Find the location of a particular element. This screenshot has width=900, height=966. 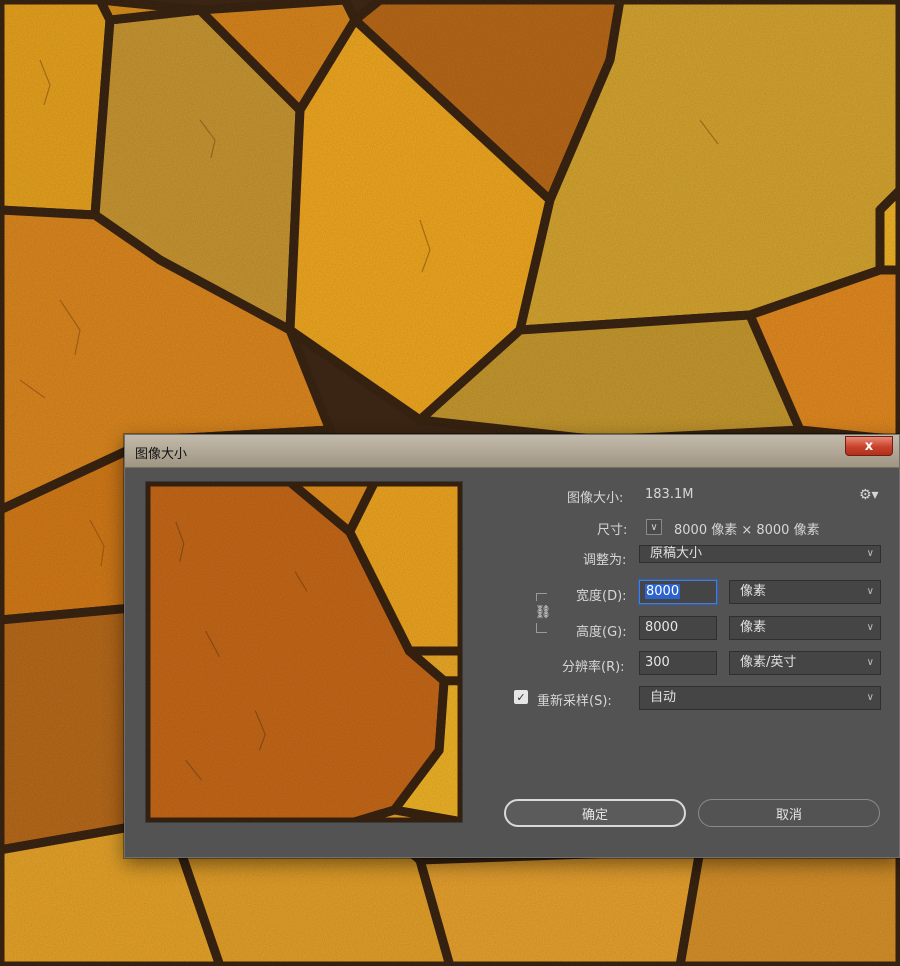

dimensions-dropdown-button: ∨ is located at coordinates (654, 527).